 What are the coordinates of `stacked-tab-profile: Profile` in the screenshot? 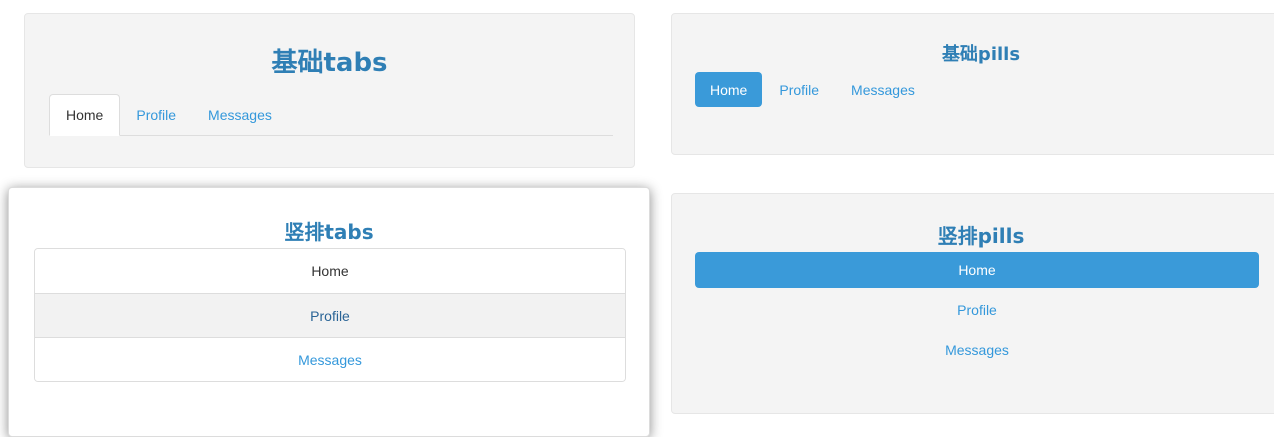 It's located at (330, 315).